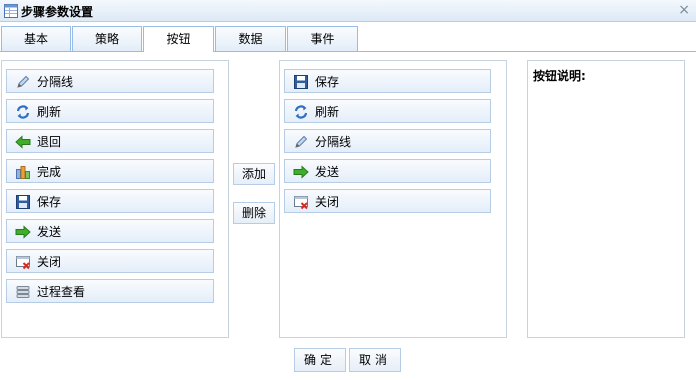  Describe the element at coordinates (178, 39) in the screenshot. I see `tab-buttons: 按钮` at that location.